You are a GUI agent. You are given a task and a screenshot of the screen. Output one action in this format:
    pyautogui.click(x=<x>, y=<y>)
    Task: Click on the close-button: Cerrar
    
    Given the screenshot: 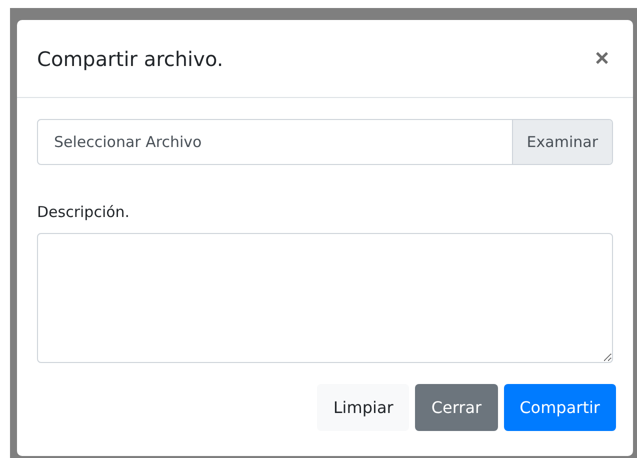 What is the action you would take?
    pyautogui.click(x=456, y=407)
    